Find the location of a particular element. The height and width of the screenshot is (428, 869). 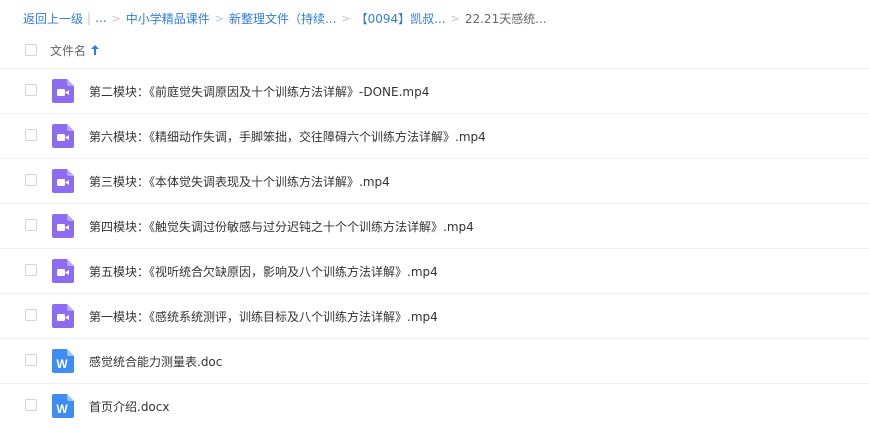

file-name: 第三模块：《本体觉失调表现及十个训练方法详解》.mp4 is located at coordinates (239, 181).